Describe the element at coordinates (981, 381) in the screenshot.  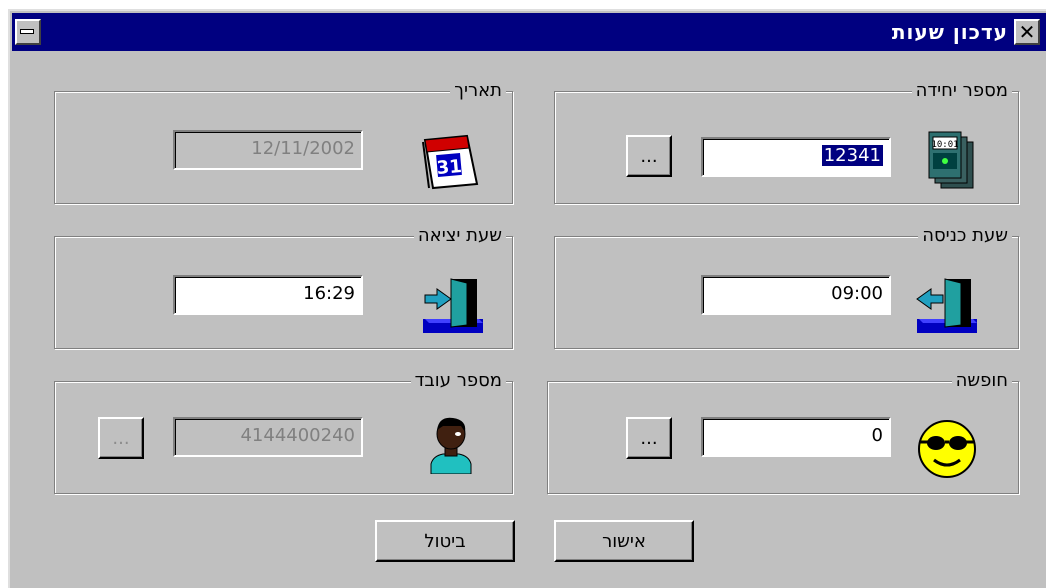
I see `vacation-label: חופשה` at that location.